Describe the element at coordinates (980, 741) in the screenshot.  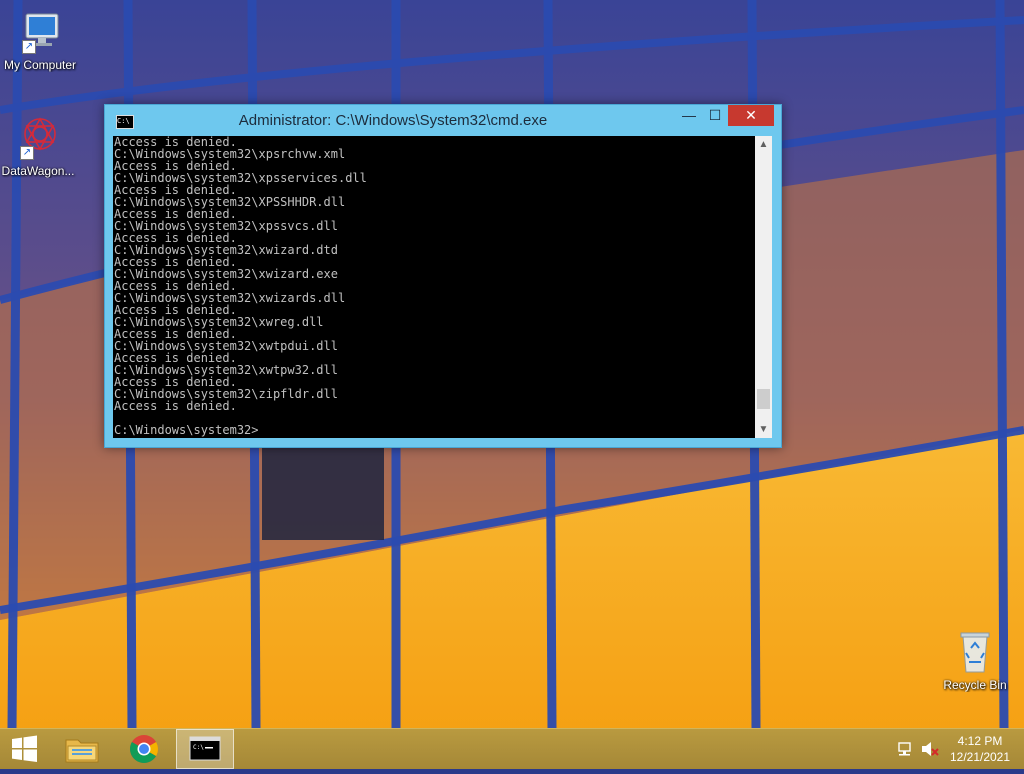
I see `clock-time: 4:12 PM` at that location.